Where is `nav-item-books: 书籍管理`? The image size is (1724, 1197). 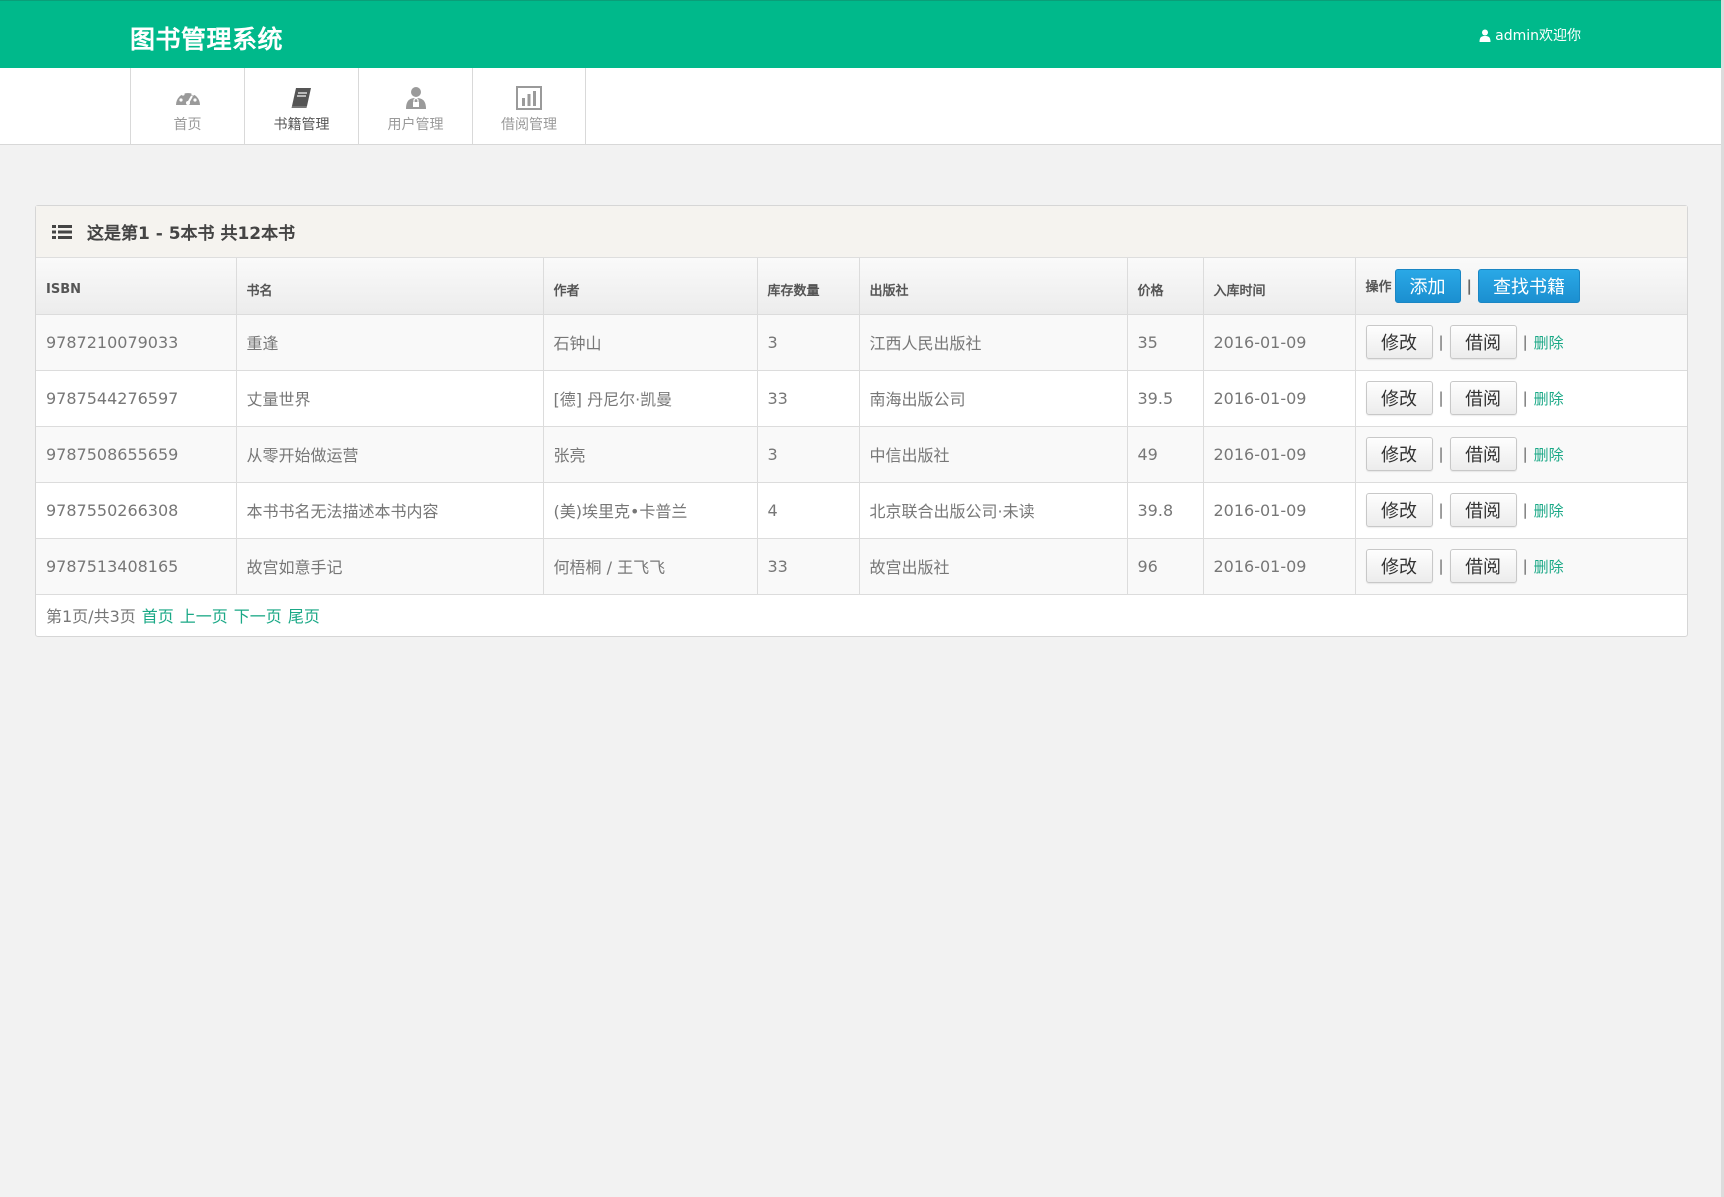
nav-item-books: 书籍管理 is located at coordinates (301, 106).